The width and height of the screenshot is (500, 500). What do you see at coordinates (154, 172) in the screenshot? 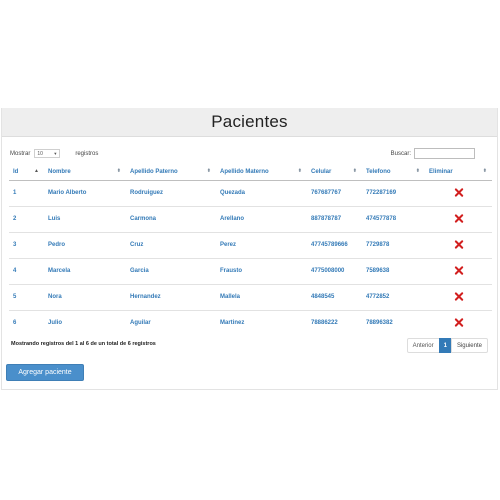
I see `column-header-label: Apellido Paterno` at bounding box center [154, 172].